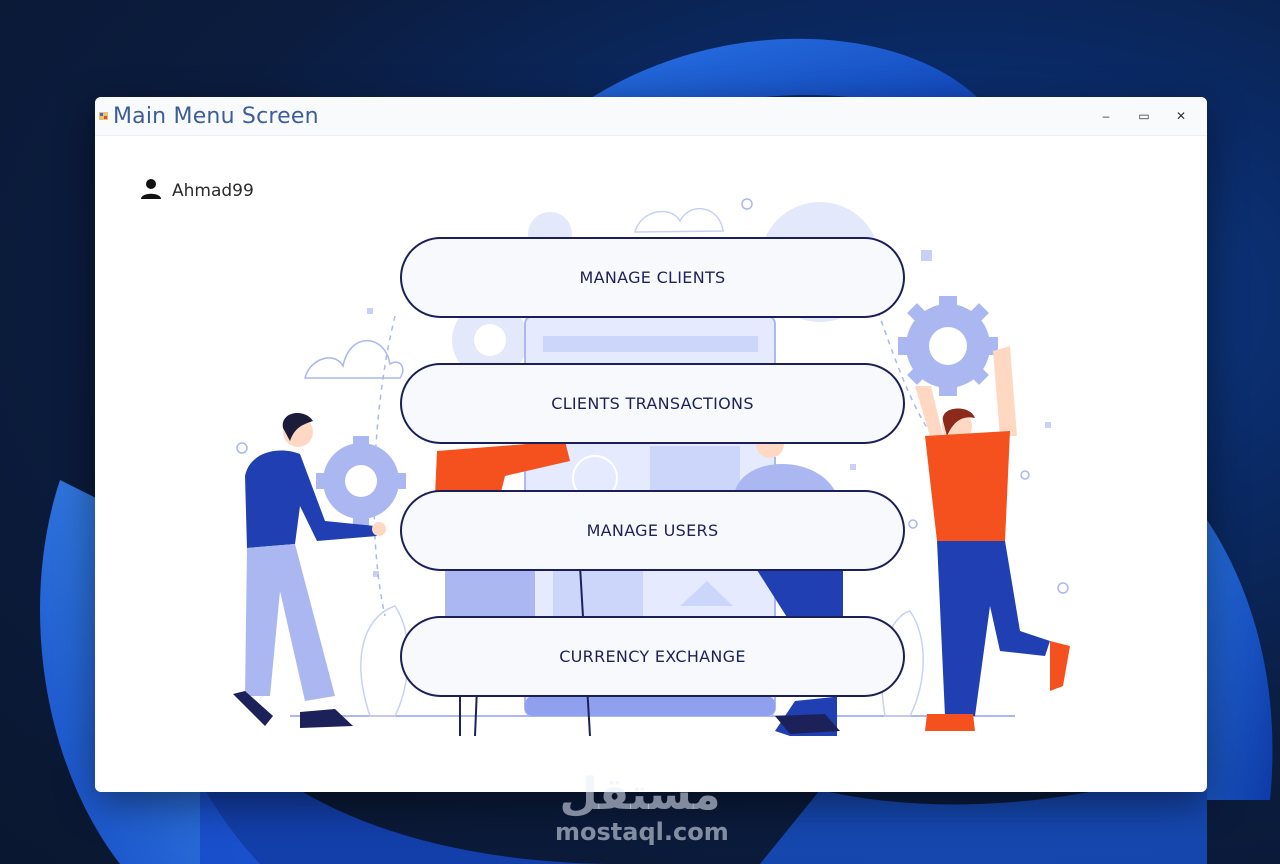 This screenshot has height=864, width=1280. I want to click on person-left, so click(319, 570).